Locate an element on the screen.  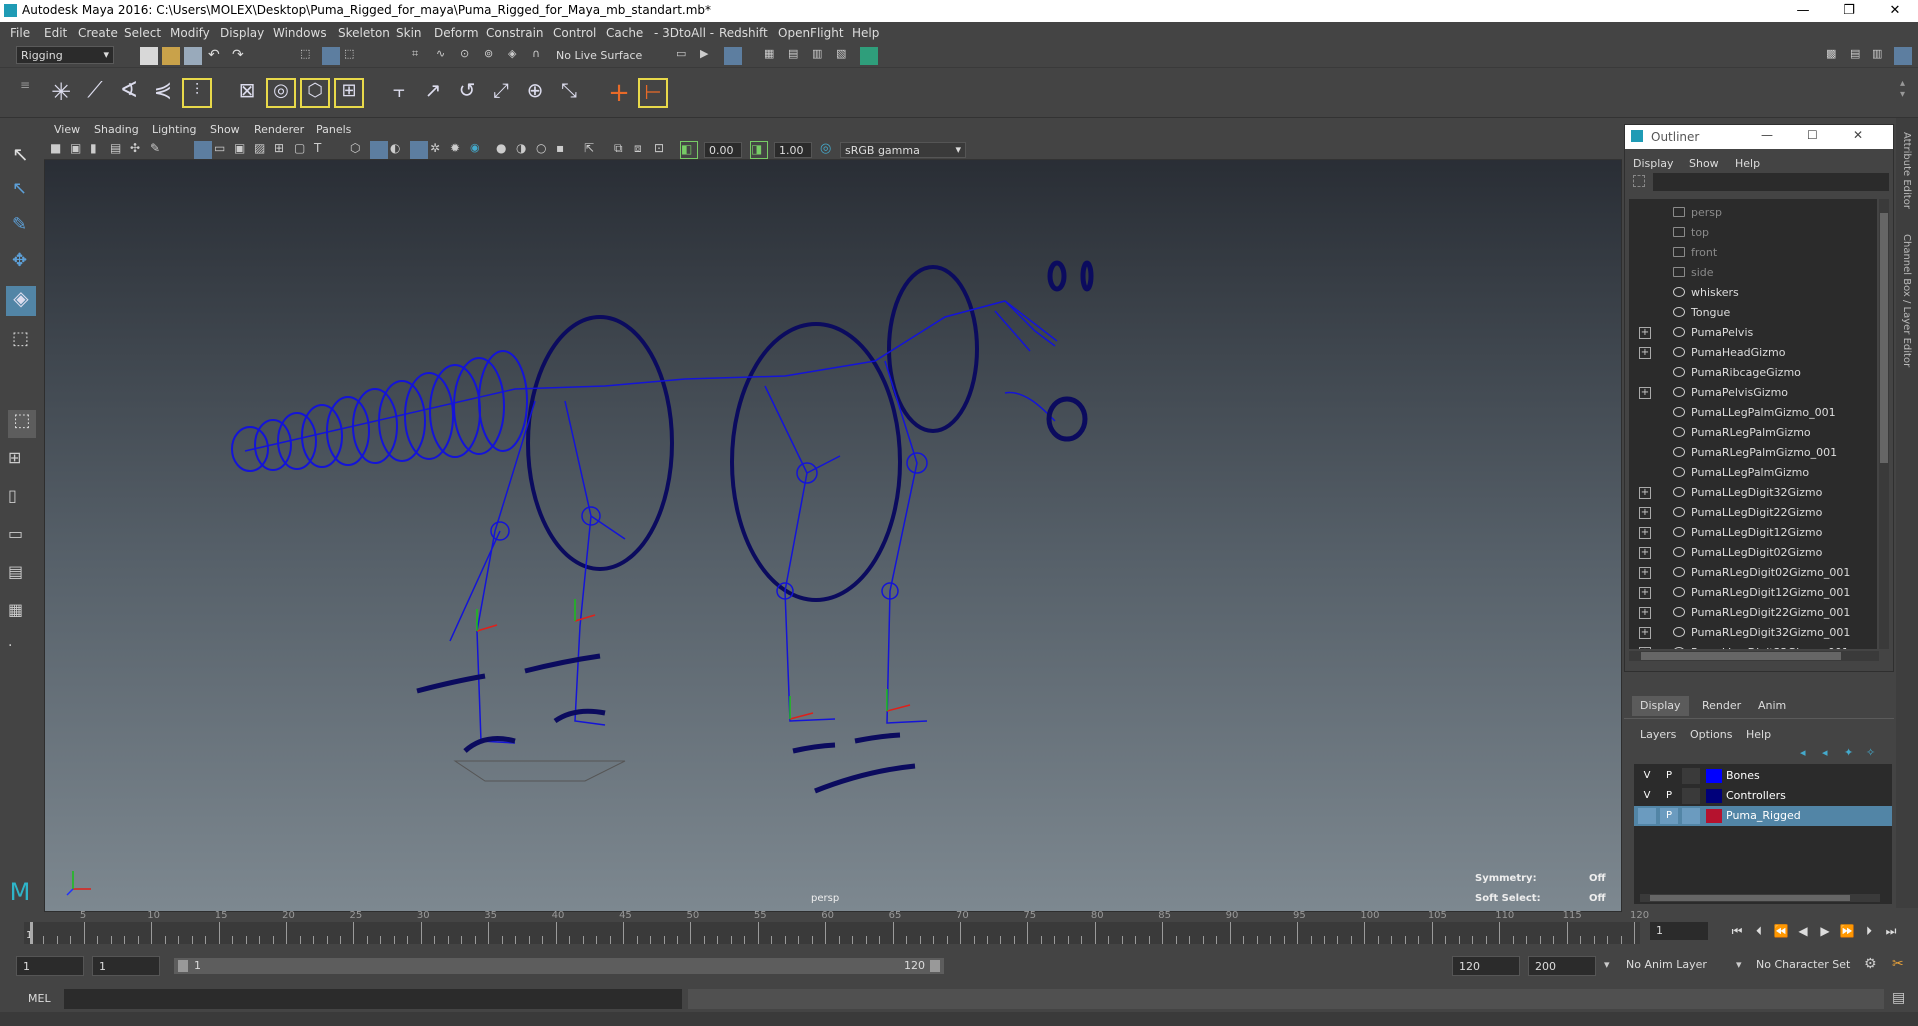
range-slider-start-handle is located at coordinates (183, 966).